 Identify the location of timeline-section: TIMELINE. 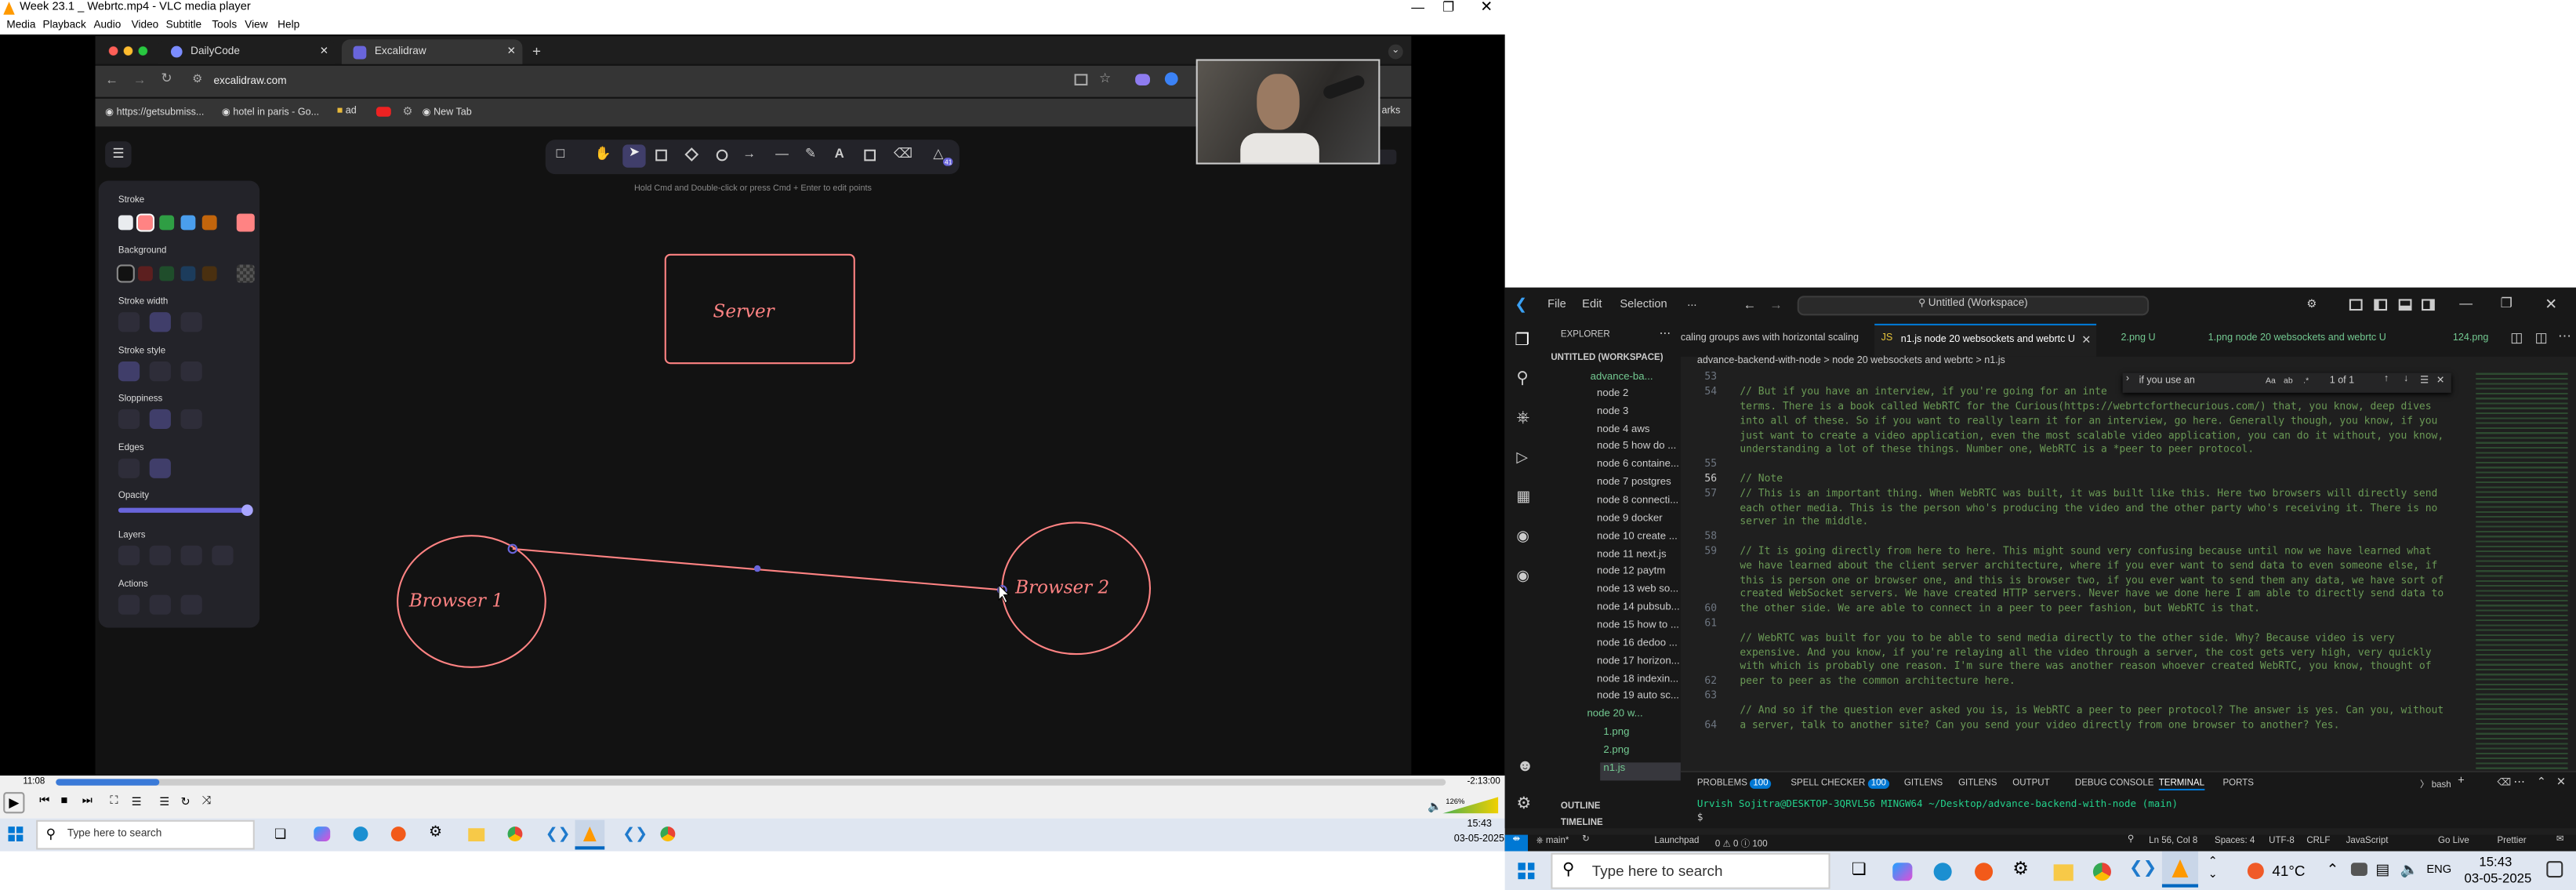
(1582, 824).